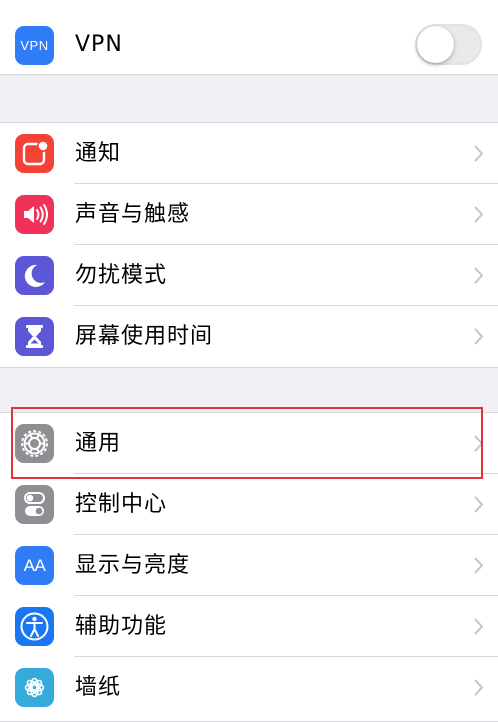 The width and height of the screenshot is (498, 722). Describe the element at coordinates (249, 214) in the screenshot. I see `settings-row-sounds: 声音与触感` at that location.